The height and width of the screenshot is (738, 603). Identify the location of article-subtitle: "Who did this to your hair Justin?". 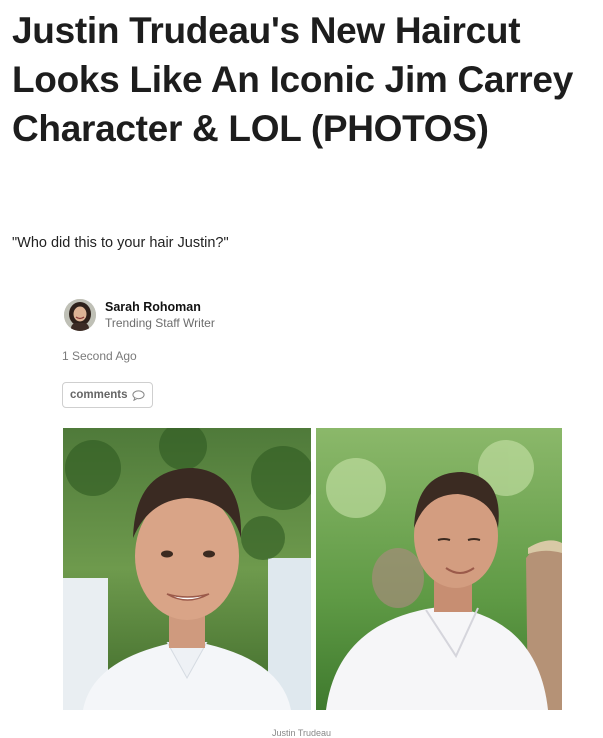
(120, 243).